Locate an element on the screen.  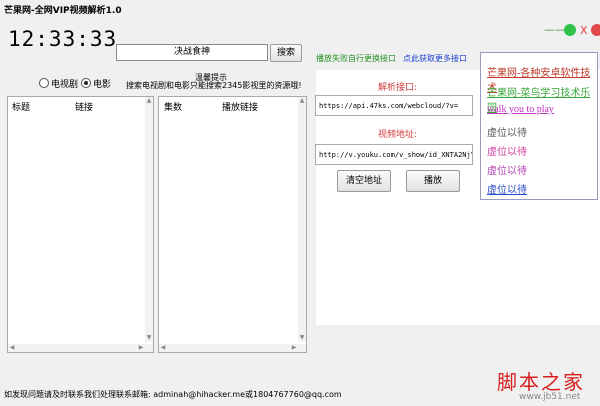
maximize-button is located at coordinates (570, 30).